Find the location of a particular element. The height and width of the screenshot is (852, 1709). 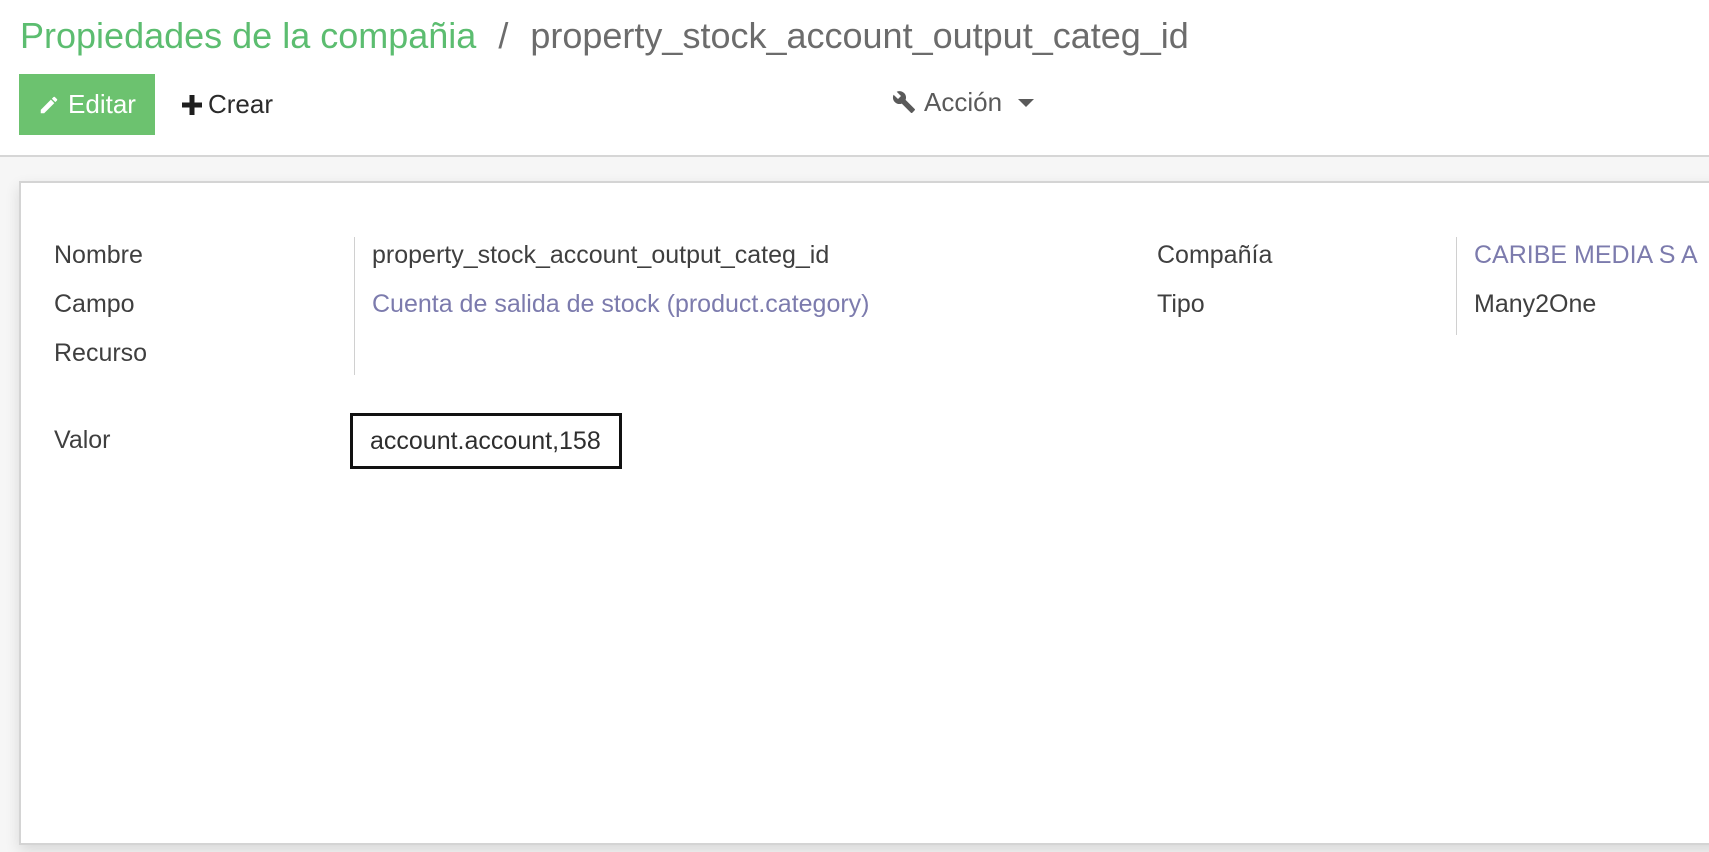

plus-icon is located at coordinates (192, 104).